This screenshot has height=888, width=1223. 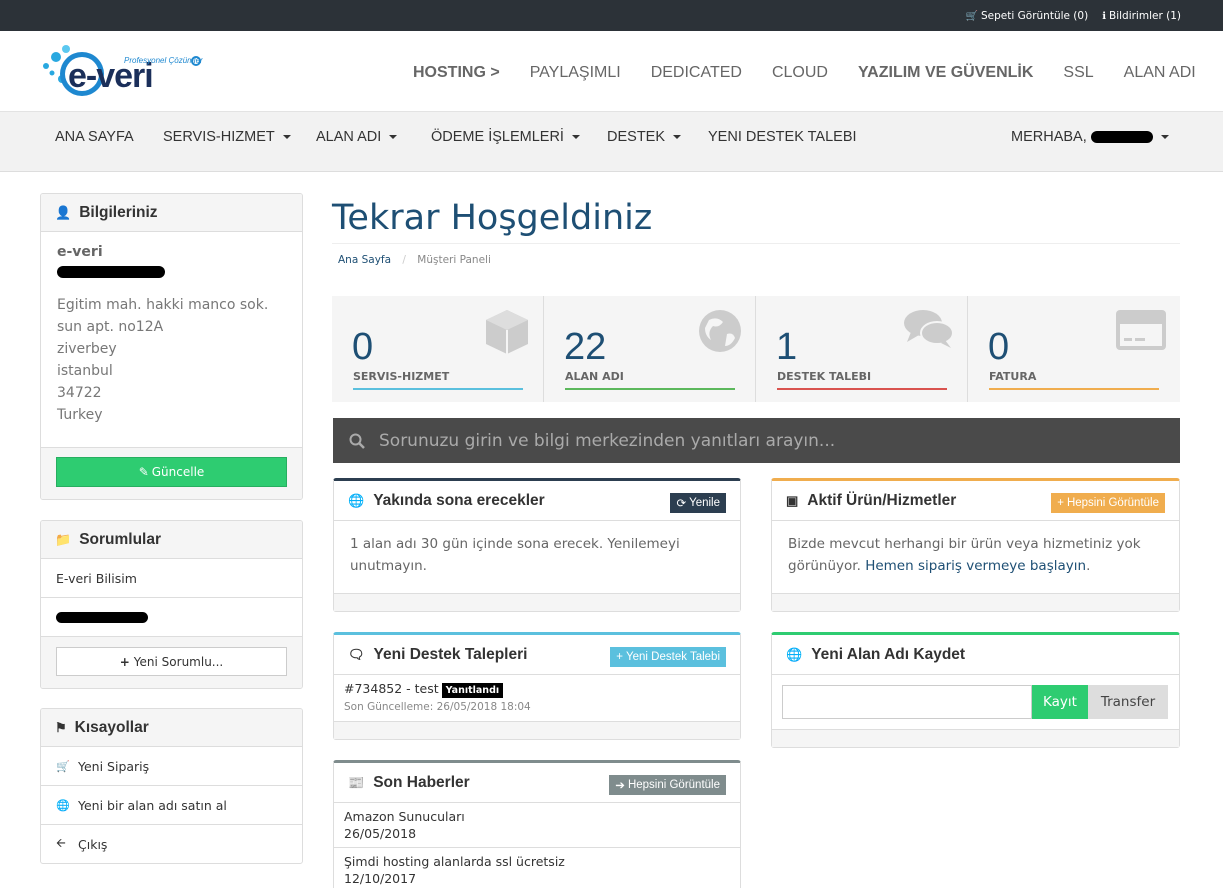 I want to click on domain-register-panel: 🌐 Yeni Alan Adı Kaydet Kayıt Transfer, so click(x=975, y=690).